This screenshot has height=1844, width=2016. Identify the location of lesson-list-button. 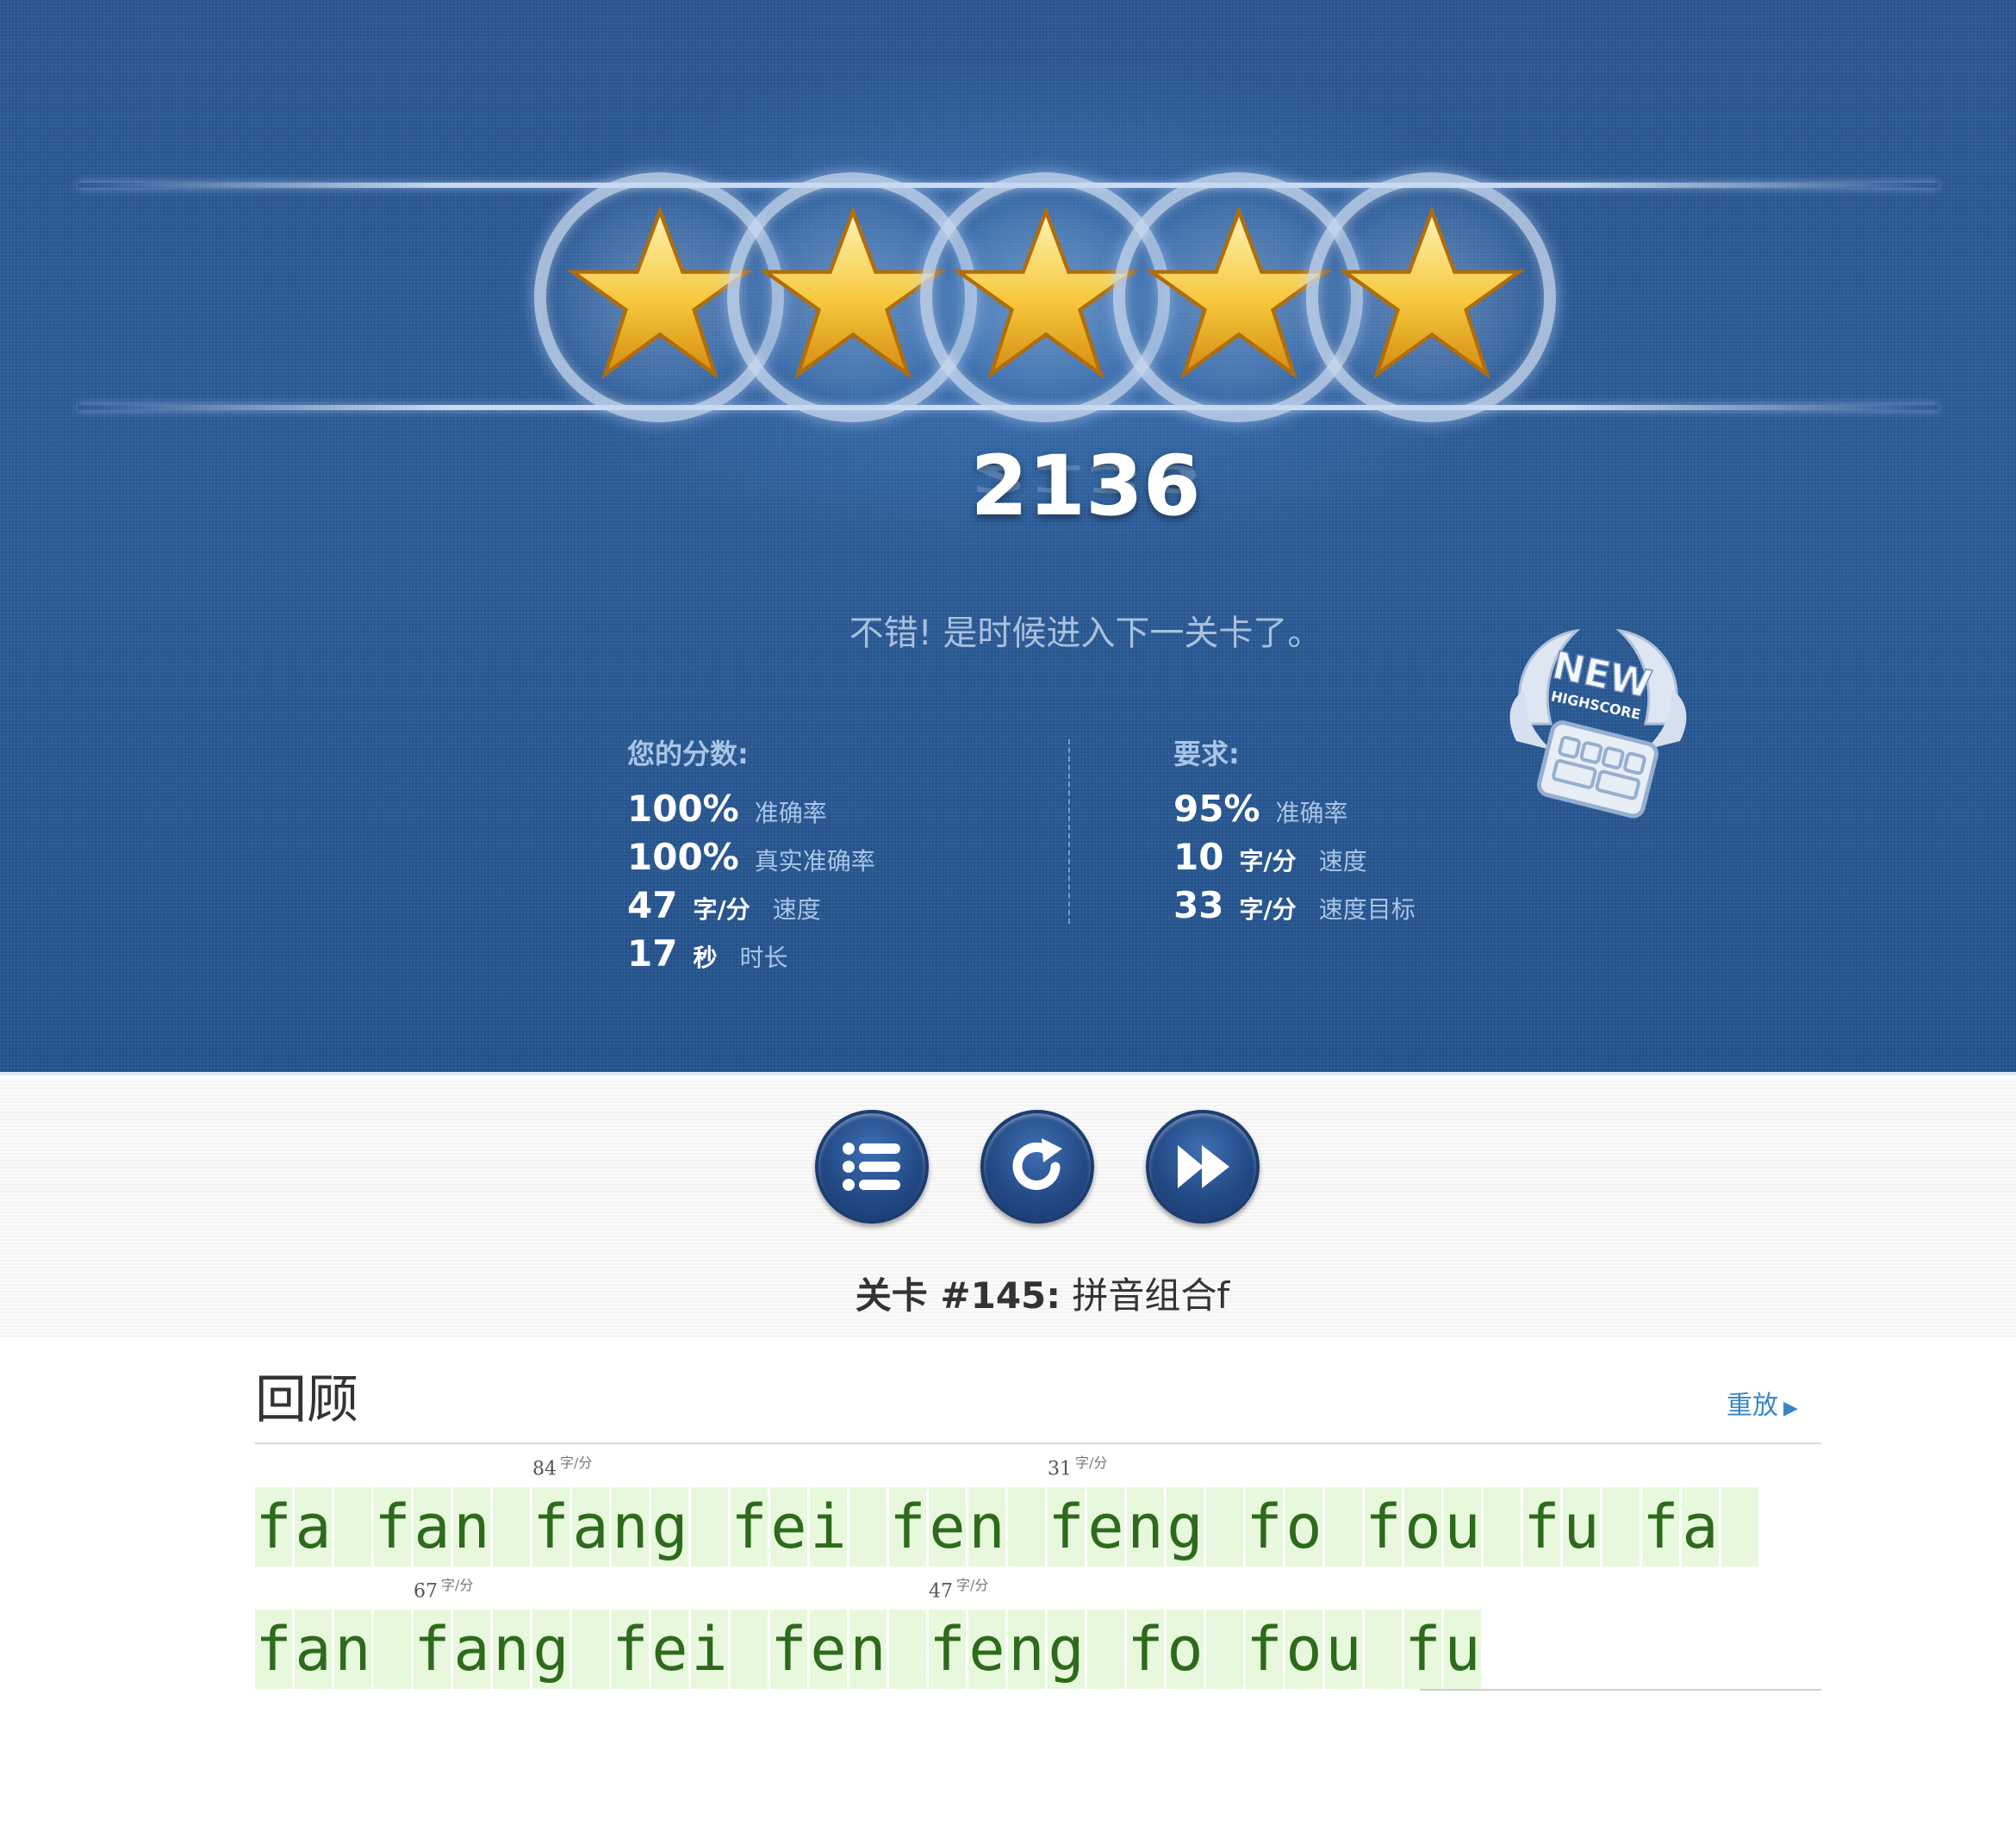
(872, 1167).